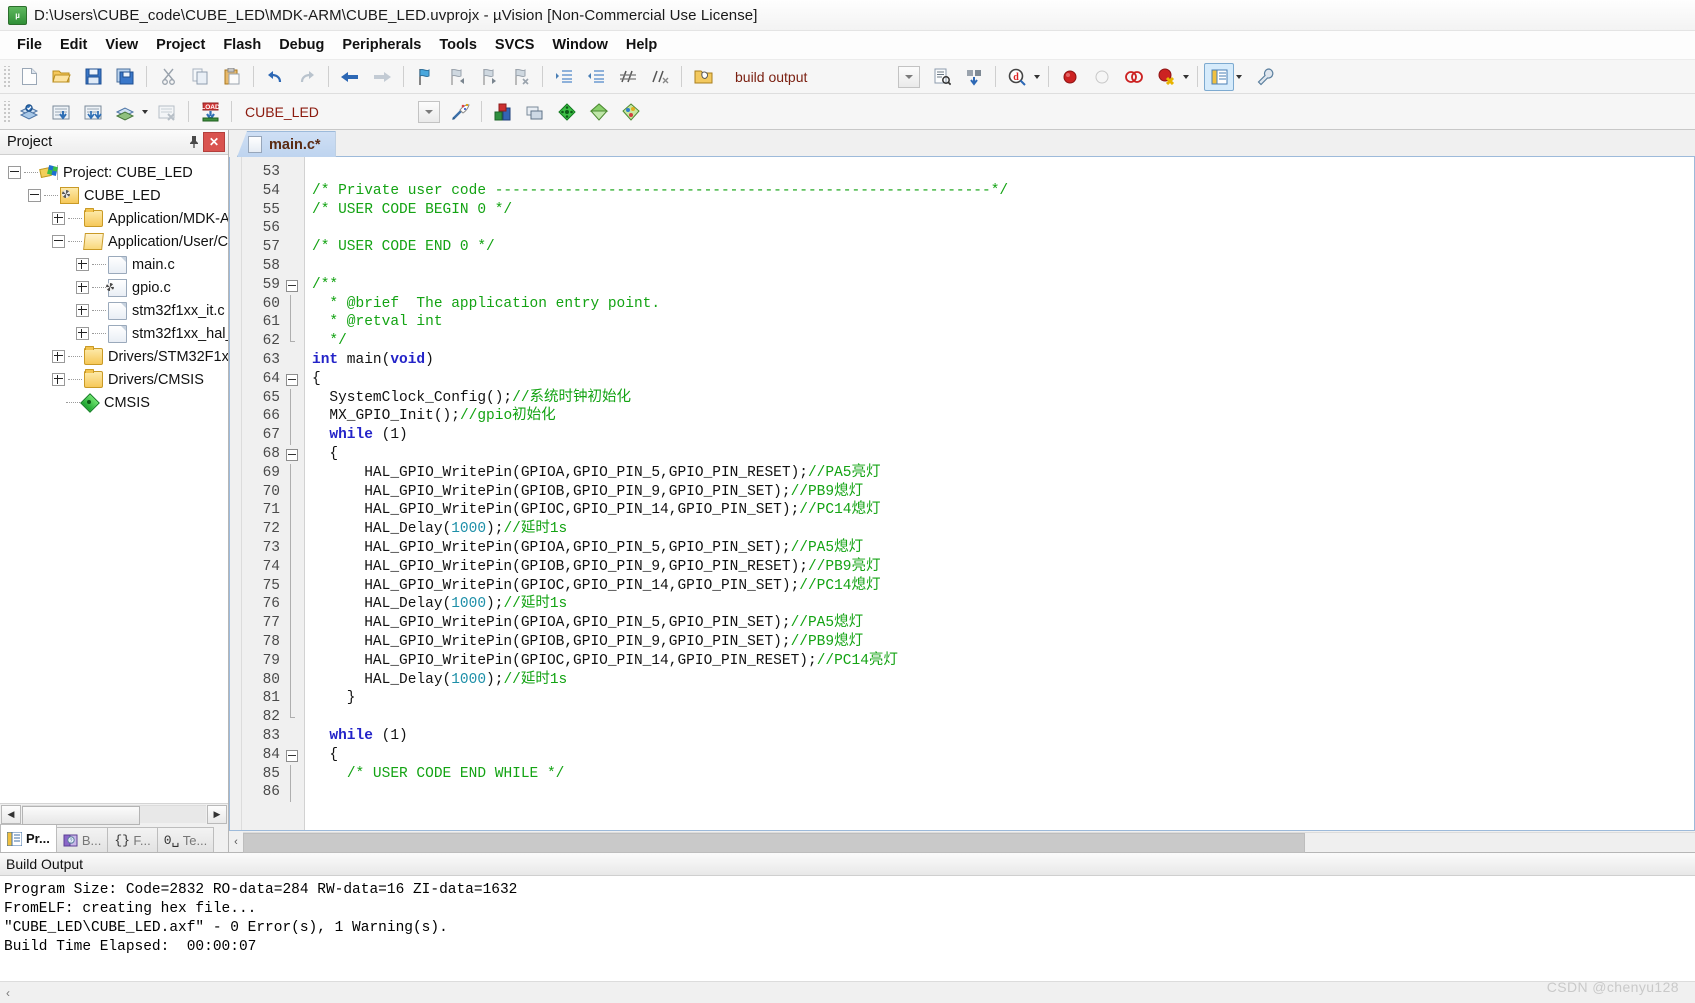 This screenshot has height=1003, width=1695. I want to click on menu-project: Project, so click(180, 45).